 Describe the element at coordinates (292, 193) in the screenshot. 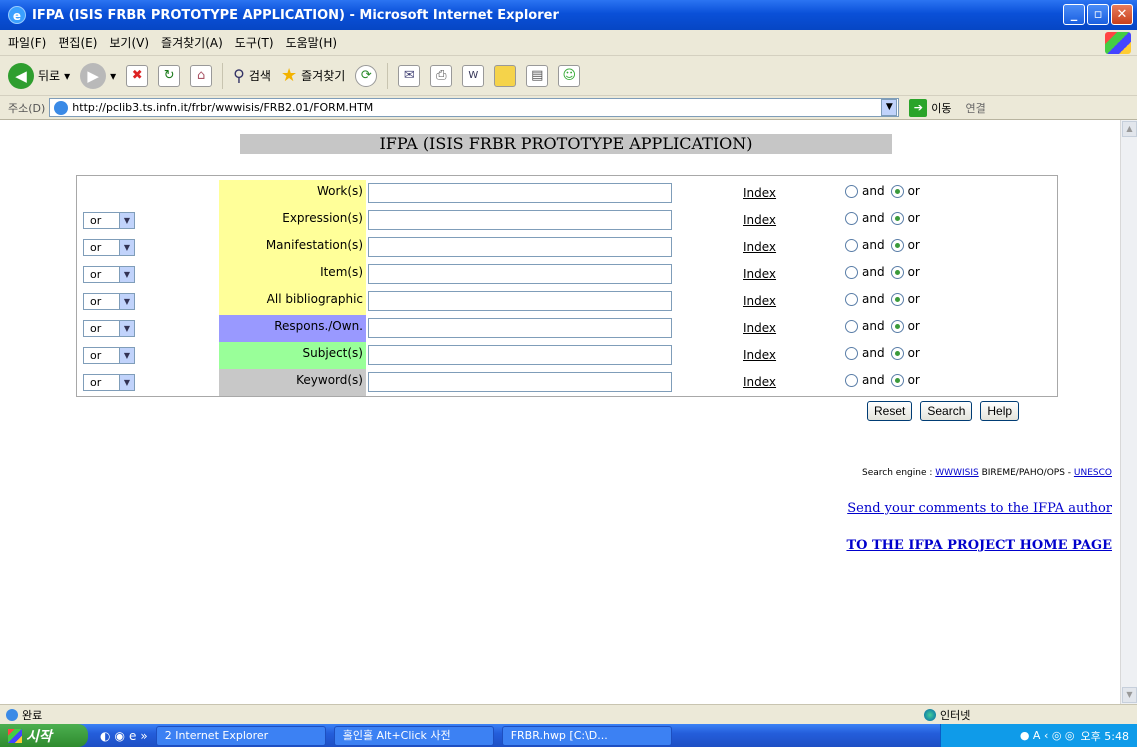

I see `field-label: Work(s)` at that location.